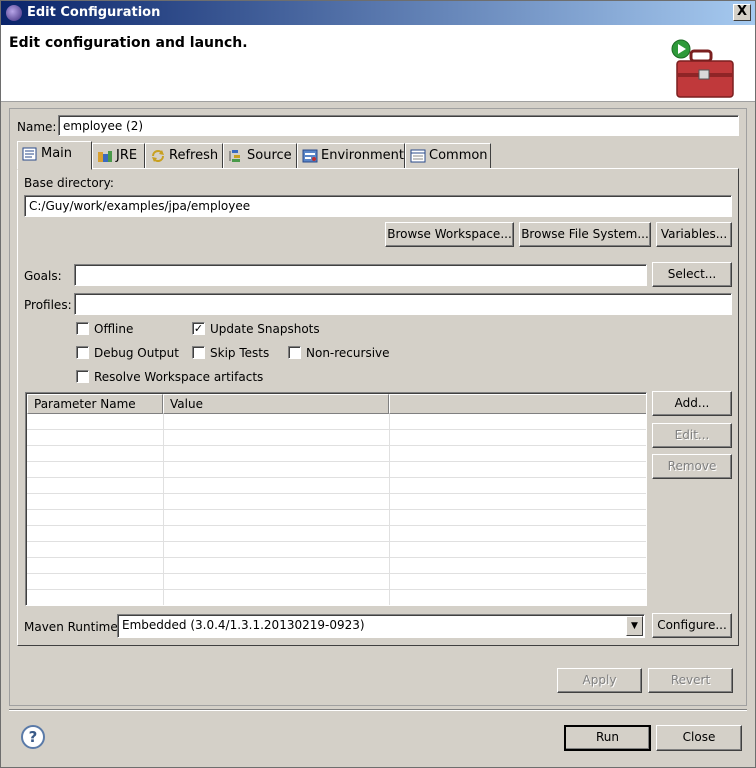 This screenshot has width=756, height=768. I want to click on resolve-workspace-label: Resolve Workspace artifacts, so click(179, 377).